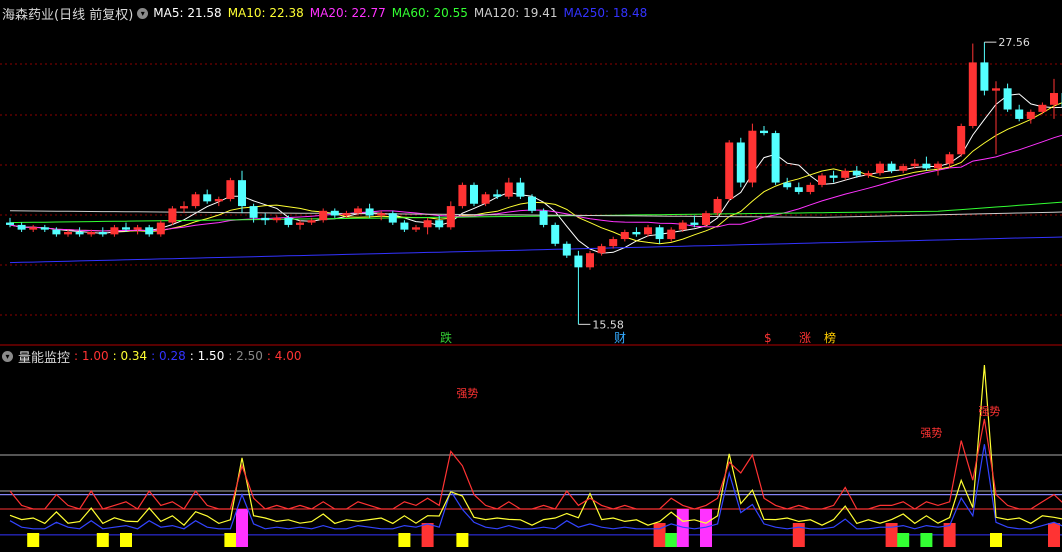 This screenshot has height=552, width=1062. What do you see at coordinates (446, 337) in the screenshot?
I see `event-marker: 跌` at bounding box center [446, 337].